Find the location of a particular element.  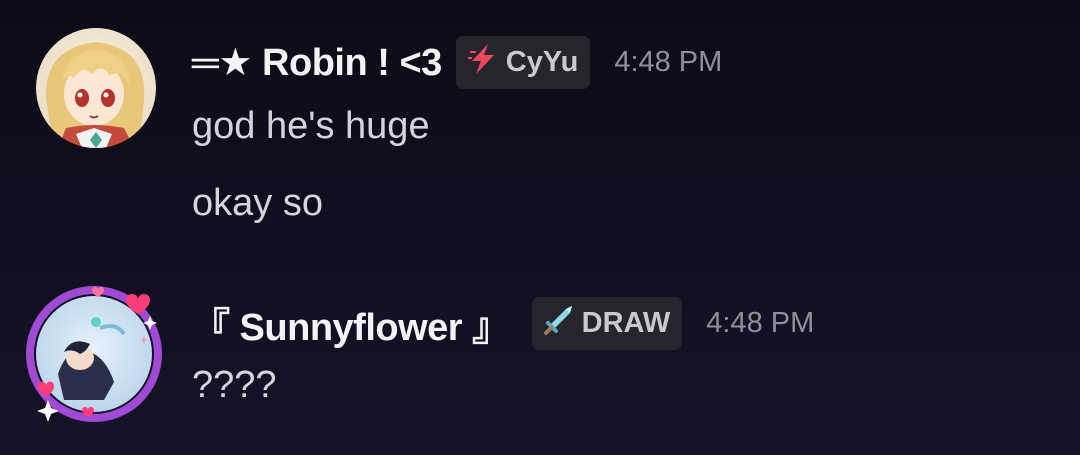

message-line: ???? is located at coordinates (234, 385).